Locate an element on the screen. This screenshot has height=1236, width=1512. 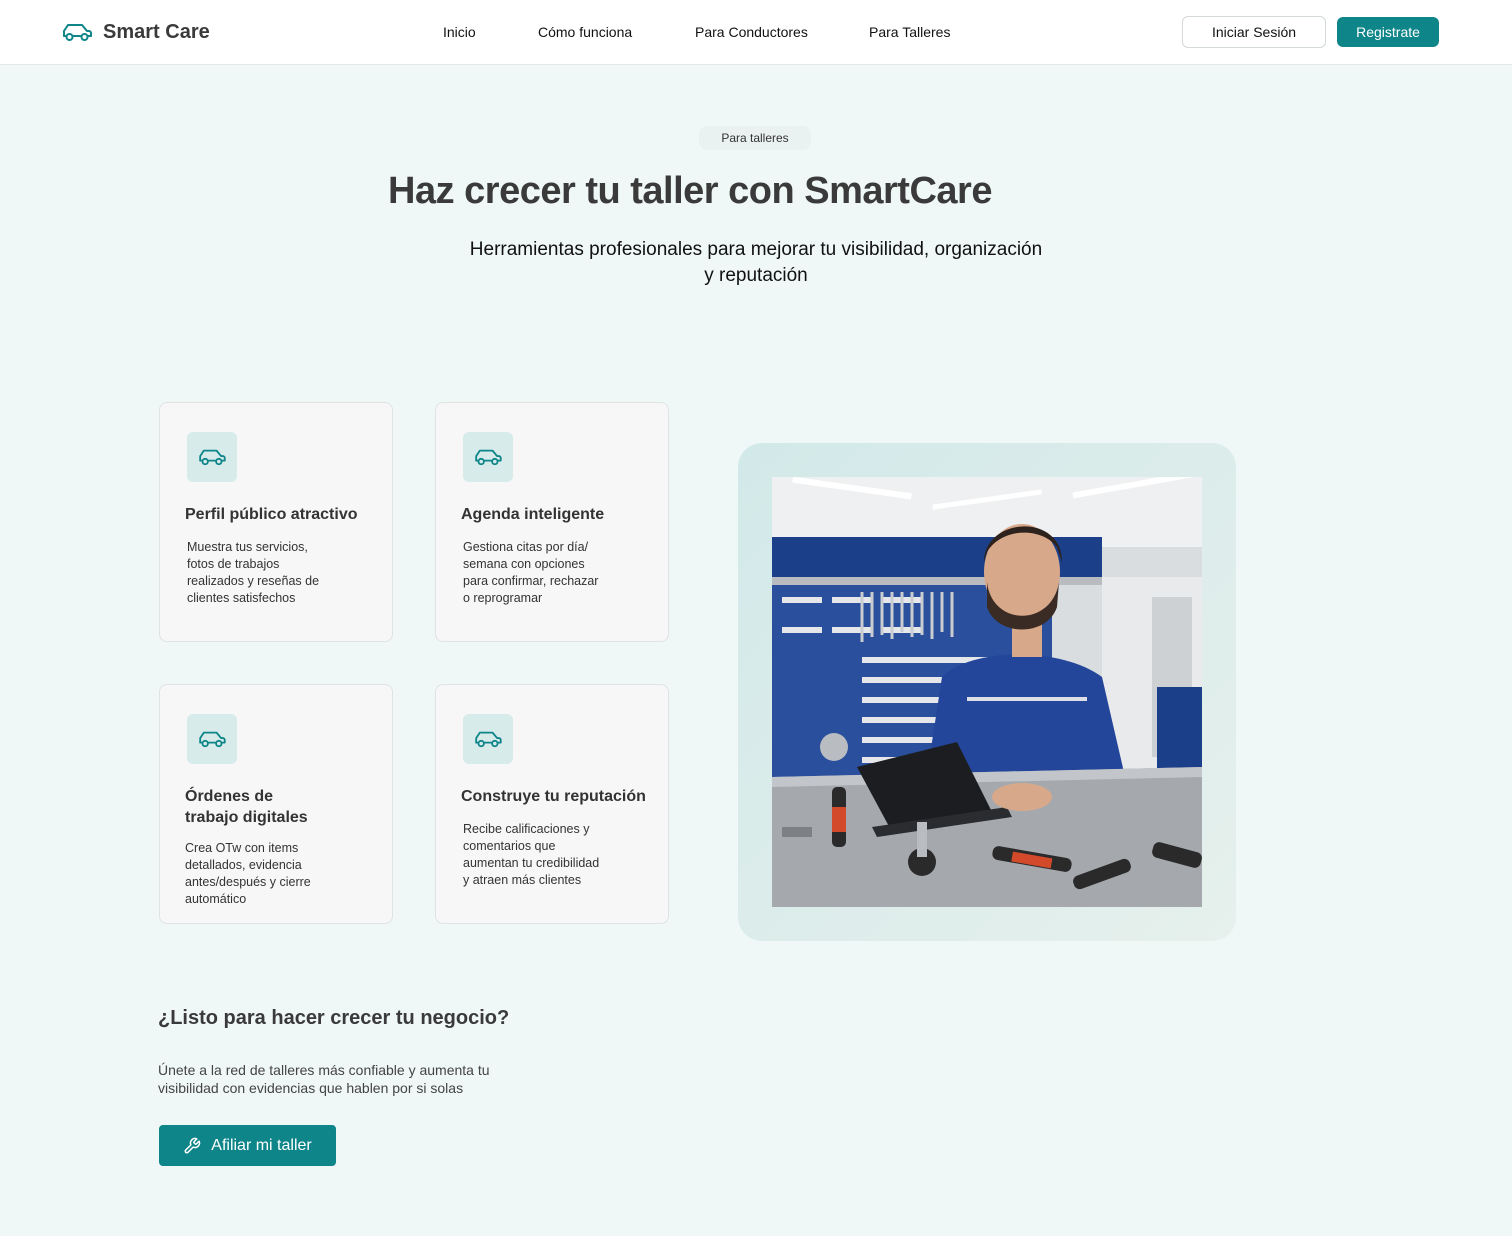
feature-title: Órdenes de trabajo digitales is located at coordinates (285, 807).